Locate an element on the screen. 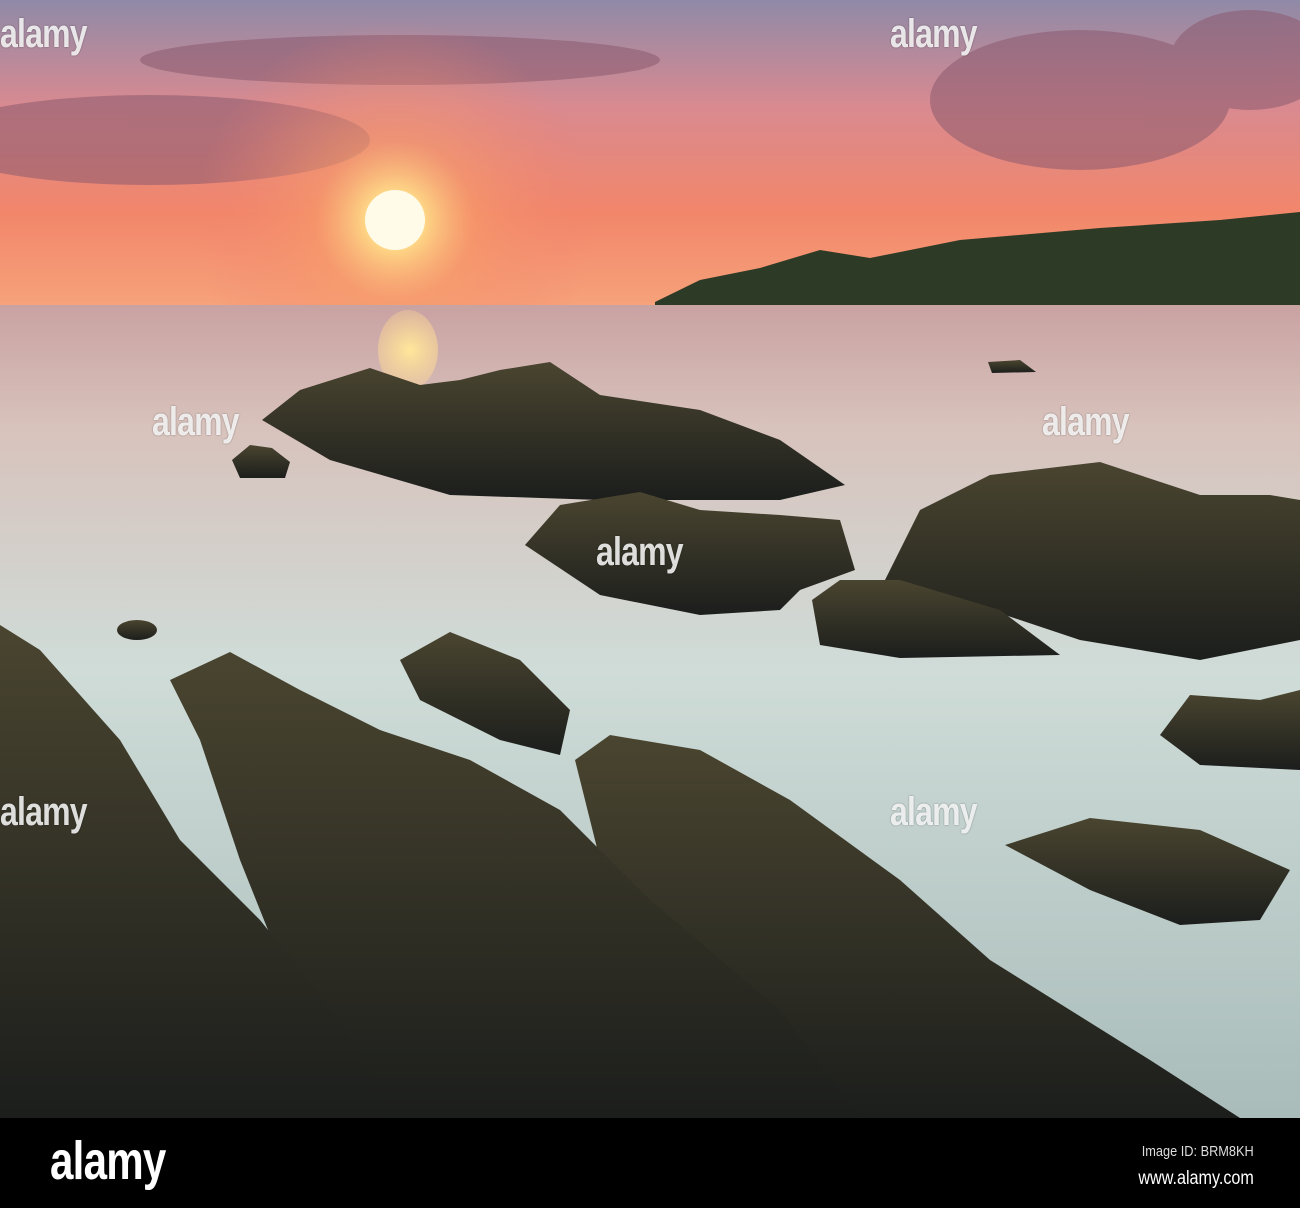 The width and height of the screenshot is (1300, 1208). image-id: Image ID: BRM8KH is located at coordinates (1198, 1151).